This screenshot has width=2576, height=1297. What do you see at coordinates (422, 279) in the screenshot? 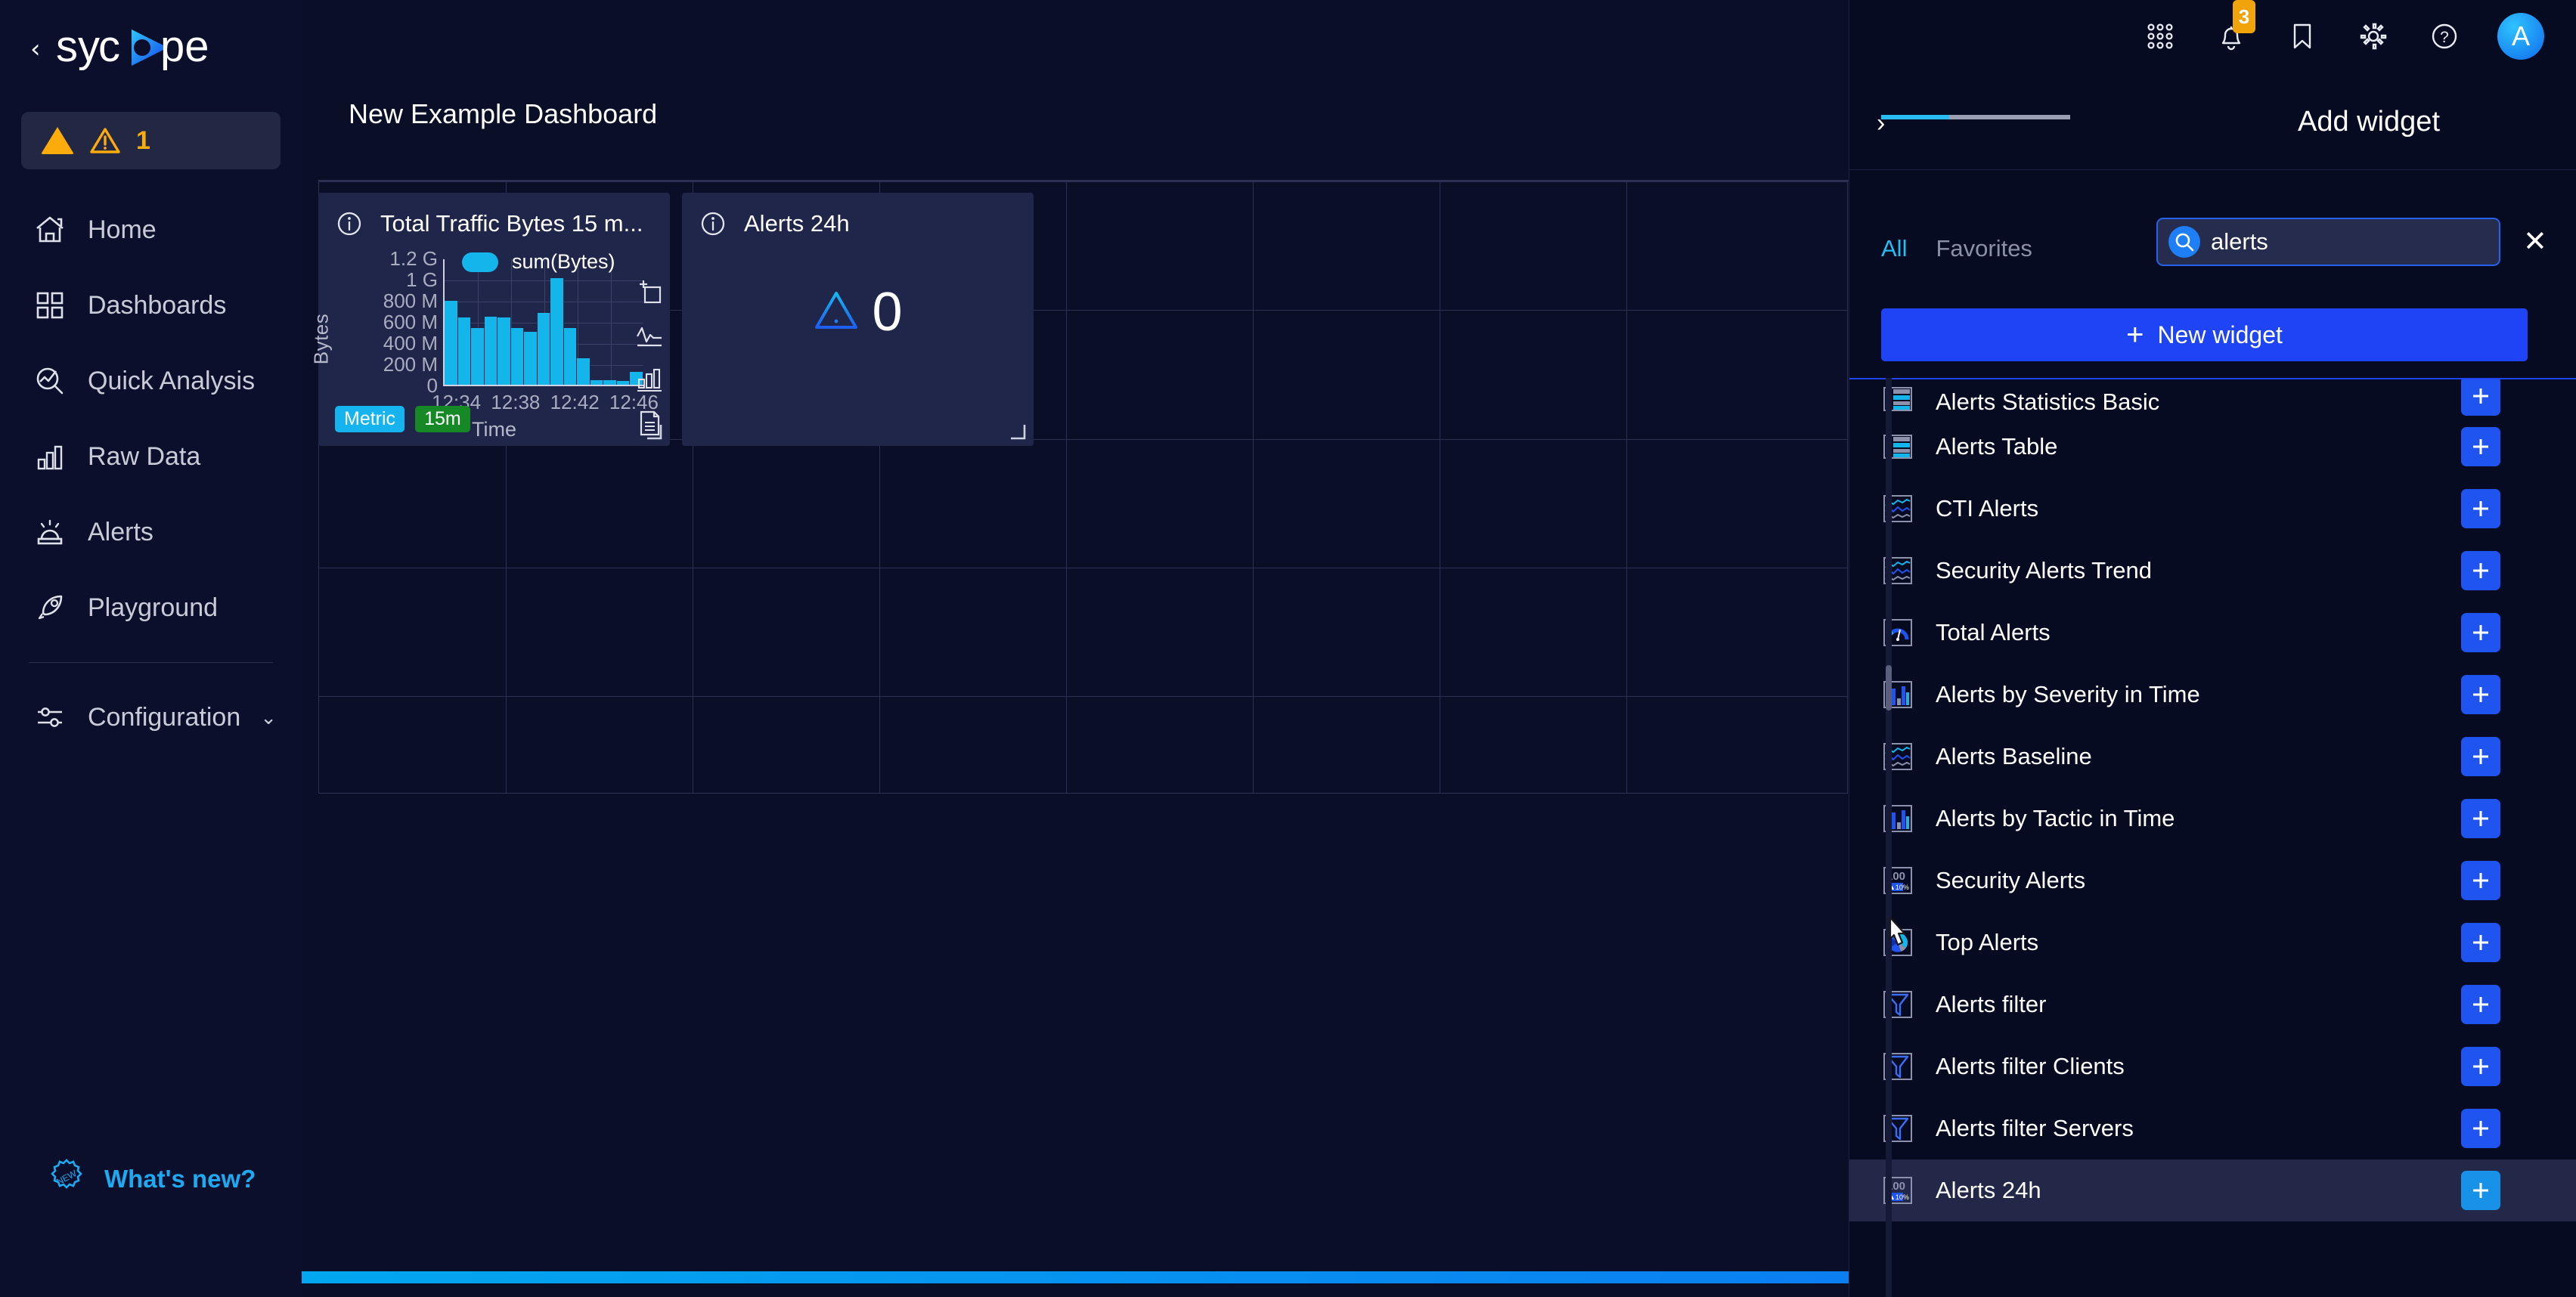
I see `y-tick: 1 G` at bounding box center [422, 279].